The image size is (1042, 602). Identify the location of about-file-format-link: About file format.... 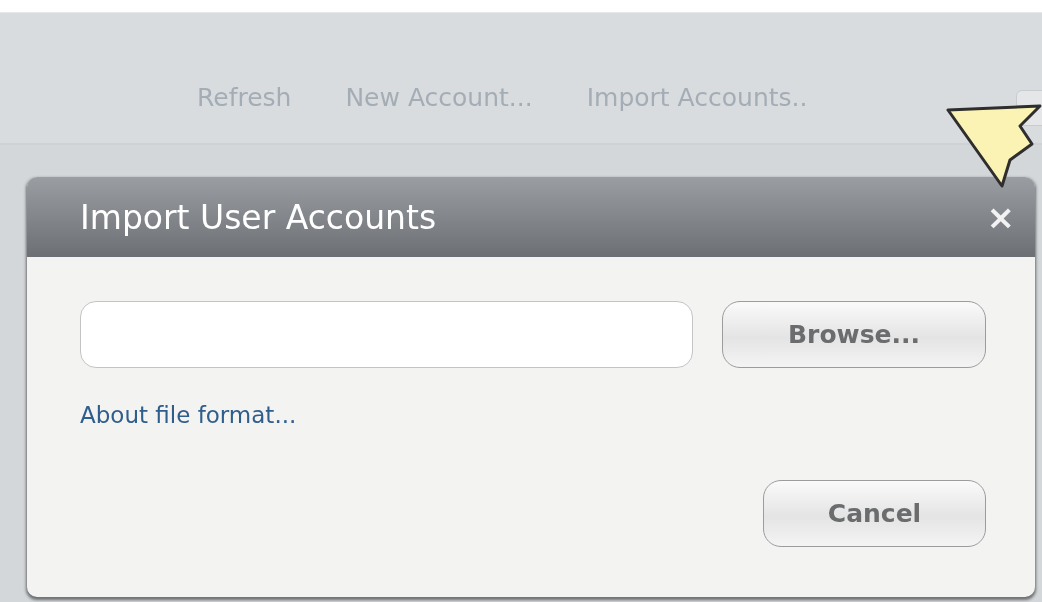
(188, 415).